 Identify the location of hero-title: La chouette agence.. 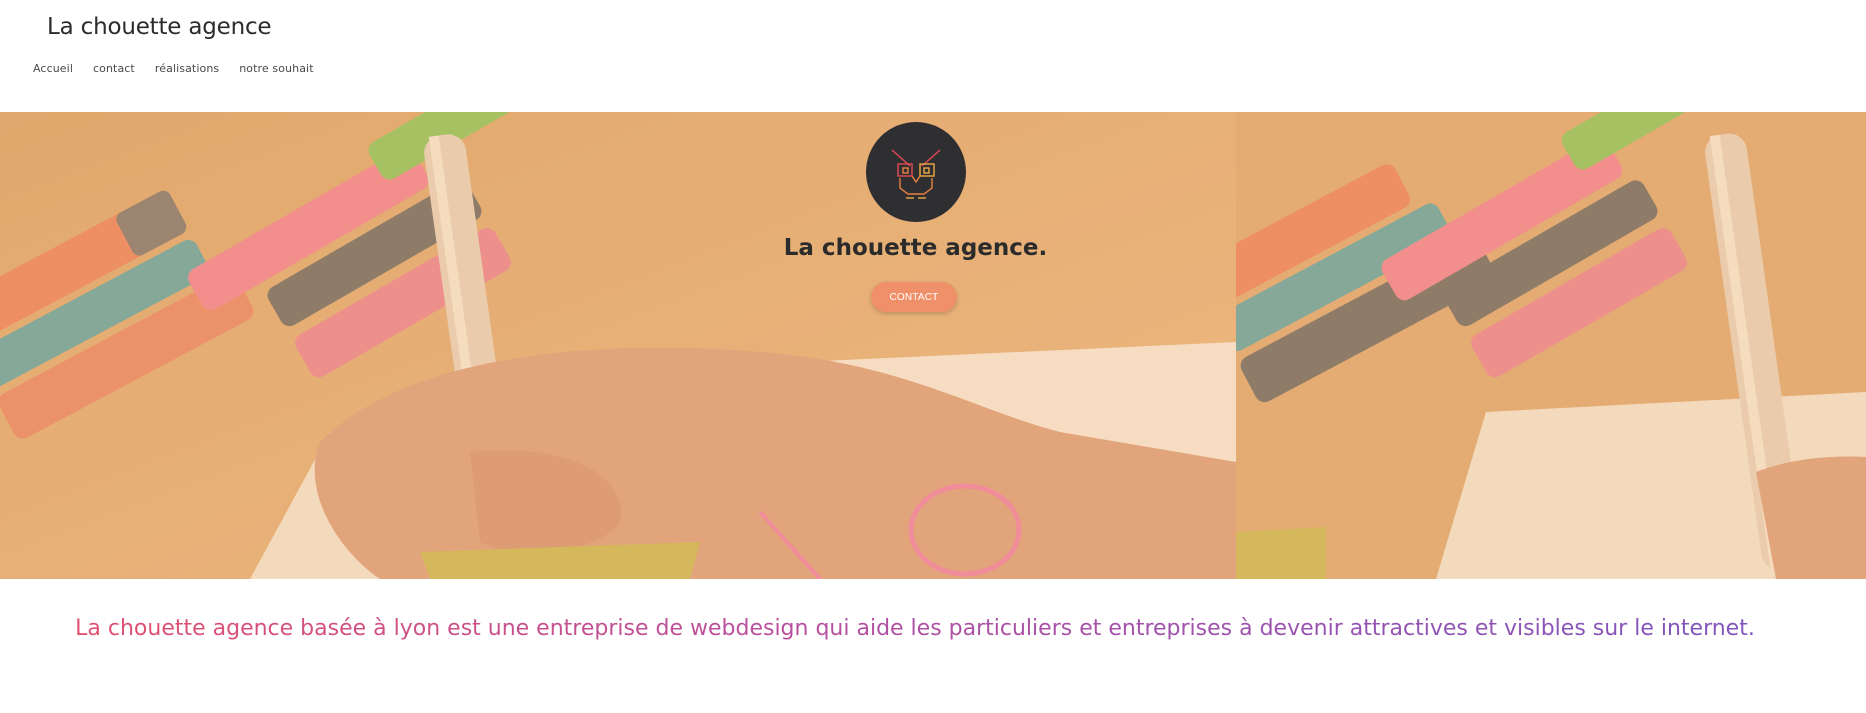
(915, 248).